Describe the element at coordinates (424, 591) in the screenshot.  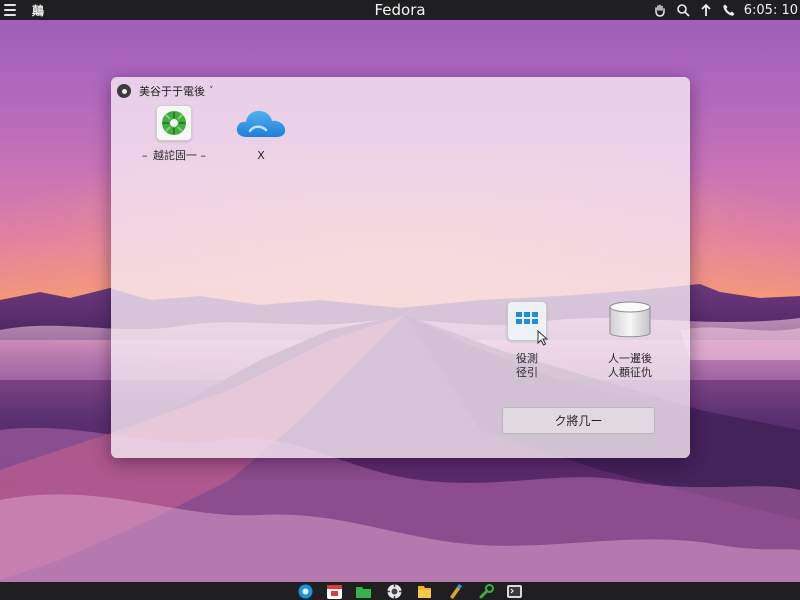
I see `folder-icon` at that location.